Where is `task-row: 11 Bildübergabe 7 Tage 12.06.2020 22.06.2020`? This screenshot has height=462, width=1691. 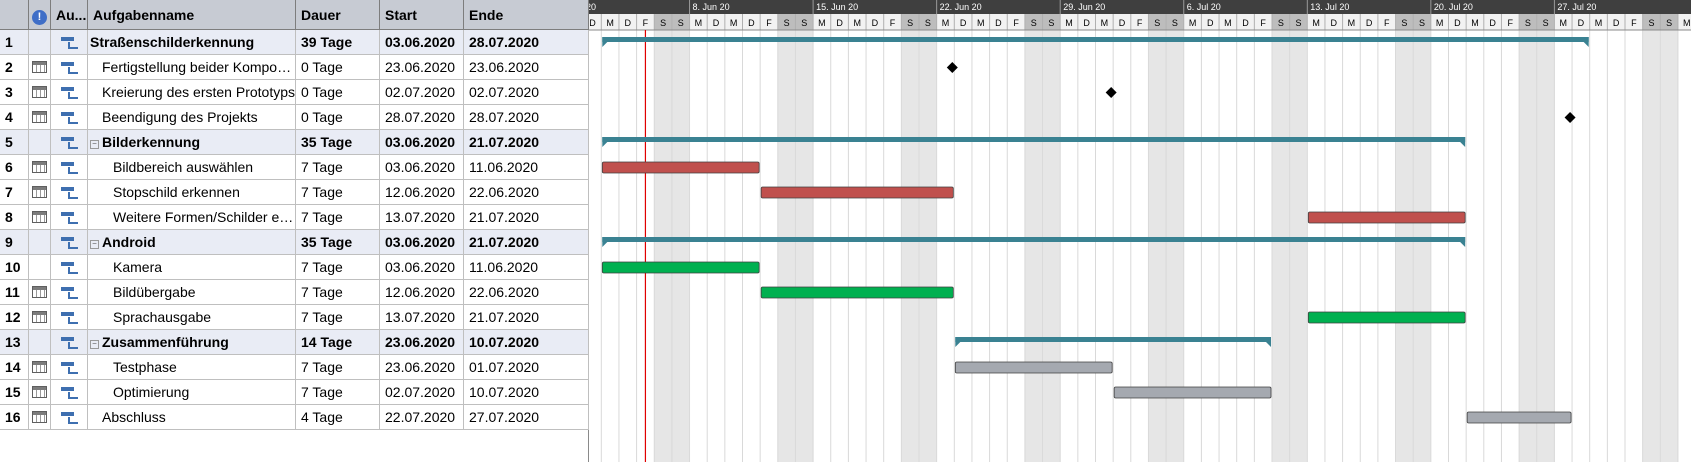 task-row: 11 Bildübergabe 7 Tage 12.06.2020 22.06.2020 is located at coordinates (294, 292).